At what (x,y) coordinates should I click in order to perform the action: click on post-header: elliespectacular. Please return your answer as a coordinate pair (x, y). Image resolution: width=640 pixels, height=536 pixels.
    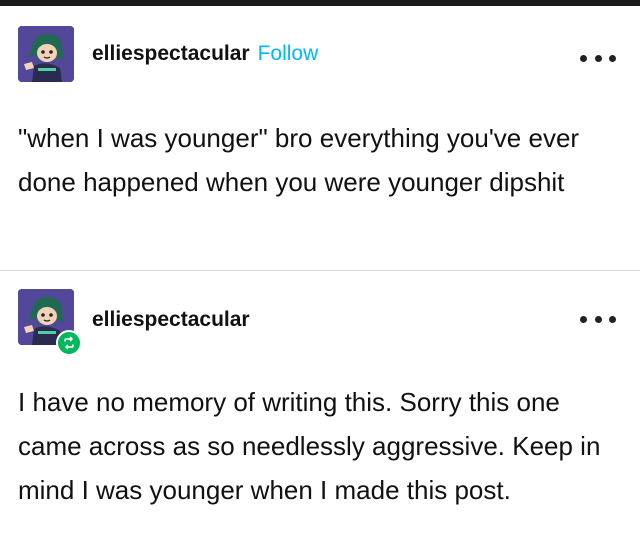
    Looking at the image, I should click on (171, 320).